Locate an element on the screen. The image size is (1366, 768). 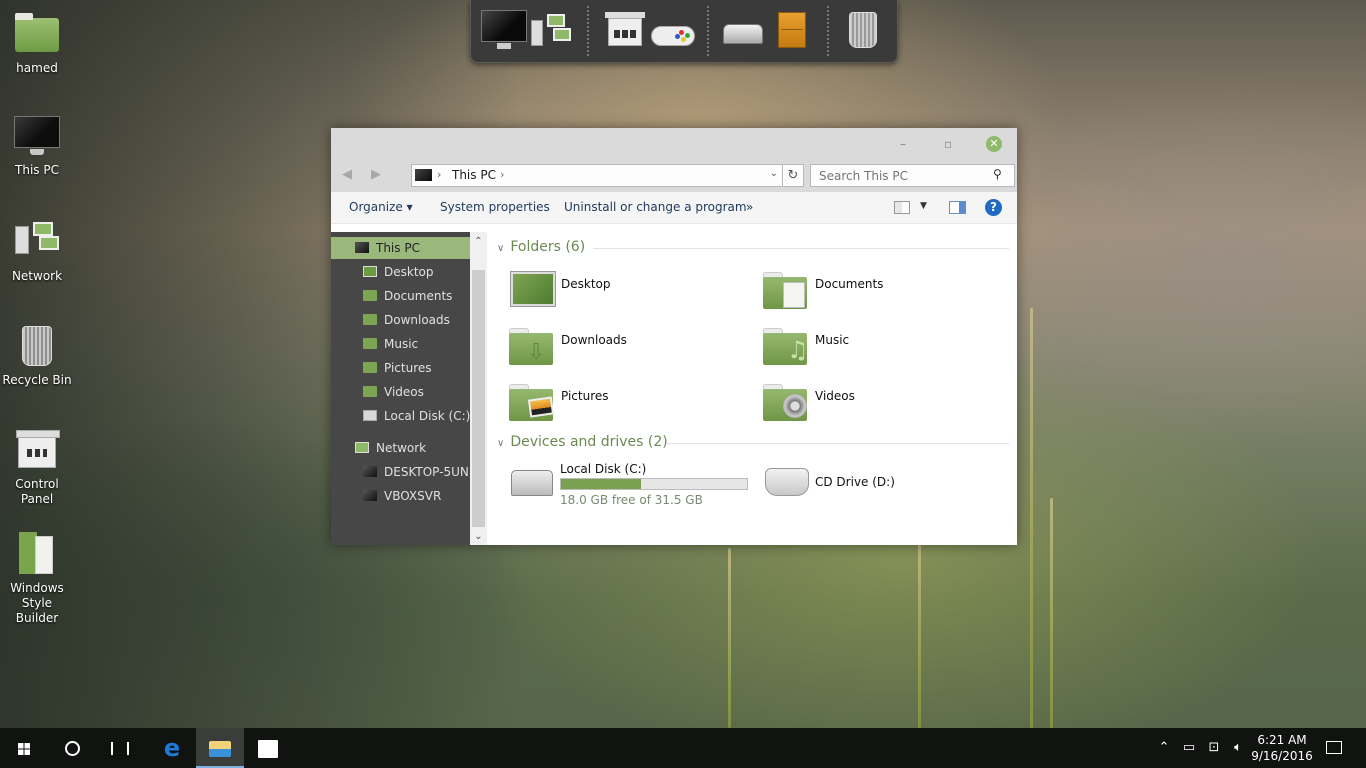
group-heading-text: Folders (6) is located at coordinates (548, 247).